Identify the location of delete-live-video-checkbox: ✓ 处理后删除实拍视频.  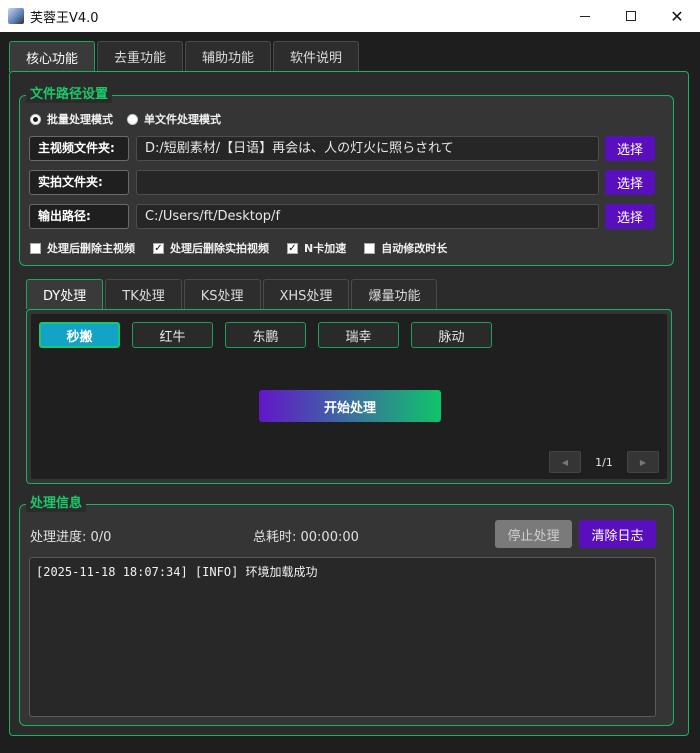
(211, 248).